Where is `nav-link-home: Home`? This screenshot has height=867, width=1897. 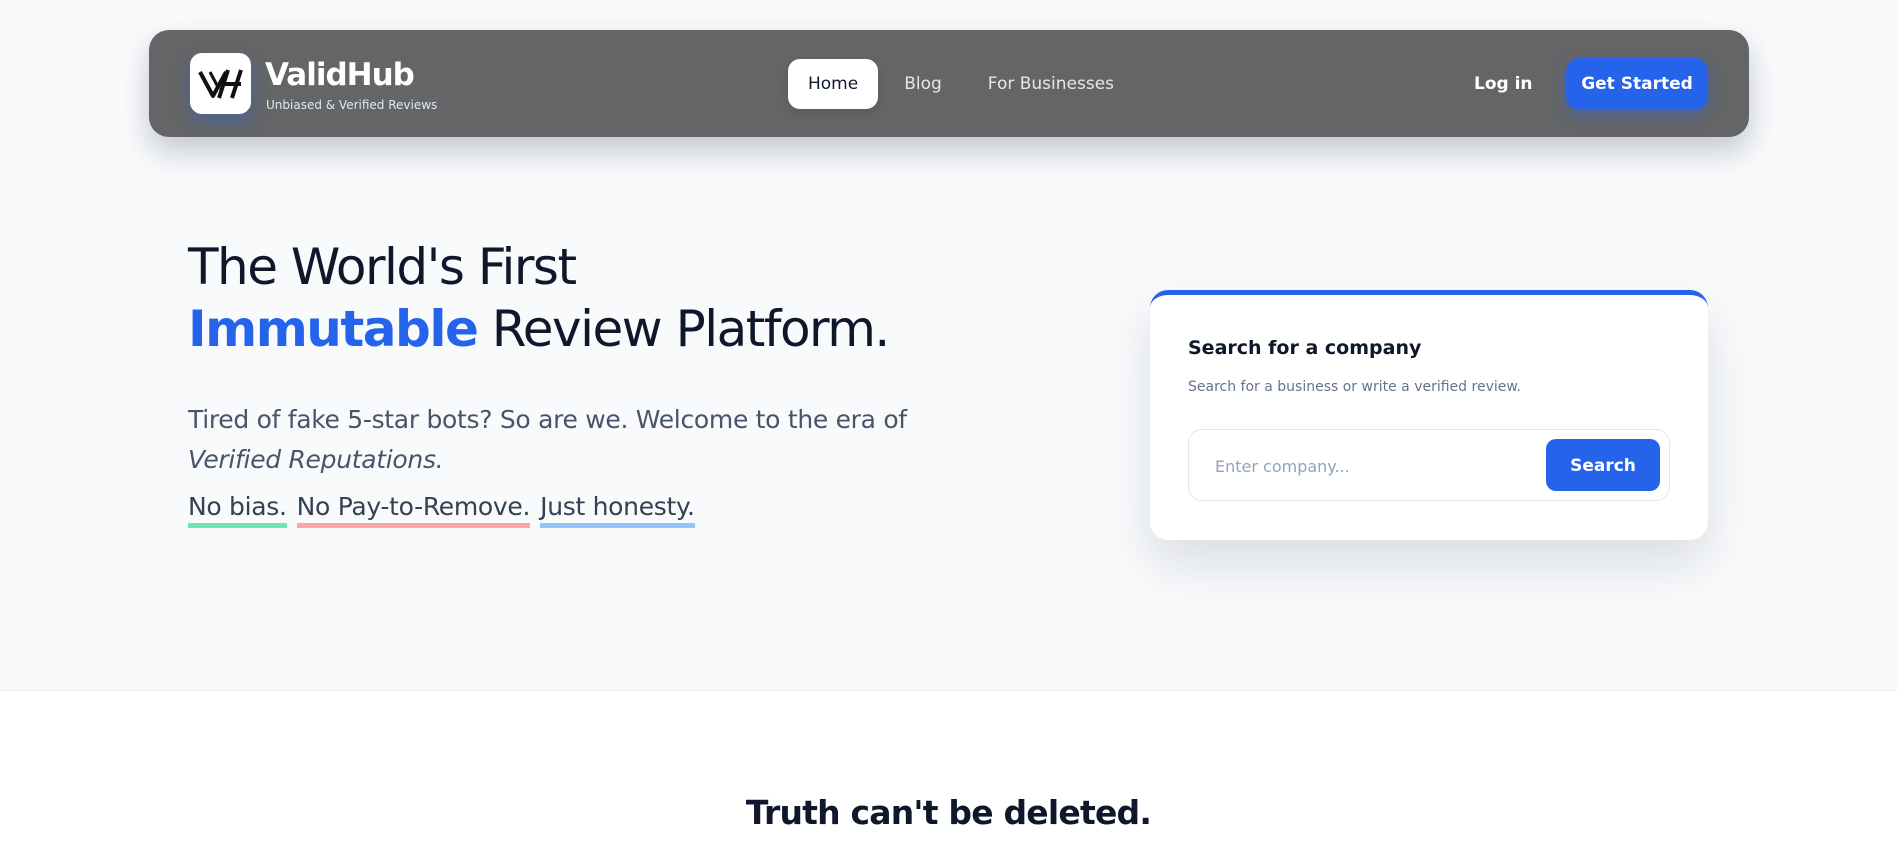
nav-link-home: Home is located at coordinates (833, 84).